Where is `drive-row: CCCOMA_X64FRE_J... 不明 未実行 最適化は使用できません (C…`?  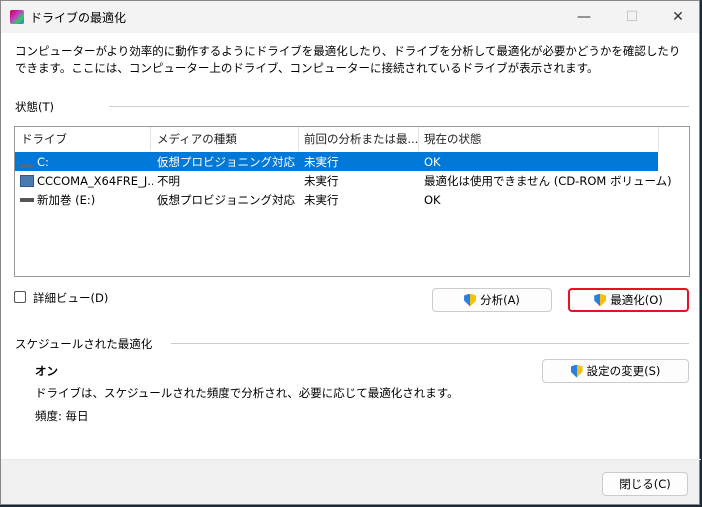
drive-row: CCCOMA_X64FRE_J... 不明 未実行 最適化は使用できません (C… is located at coordinates (352, 180).